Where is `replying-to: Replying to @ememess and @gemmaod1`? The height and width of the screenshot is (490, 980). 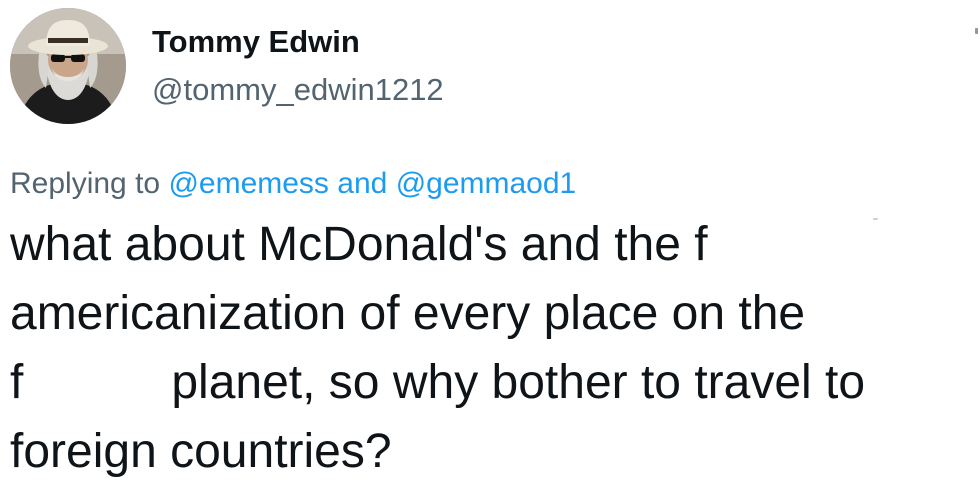
replying-to: Replying to @ememess and @gemmaod1 is located at coordinates (293, 184).